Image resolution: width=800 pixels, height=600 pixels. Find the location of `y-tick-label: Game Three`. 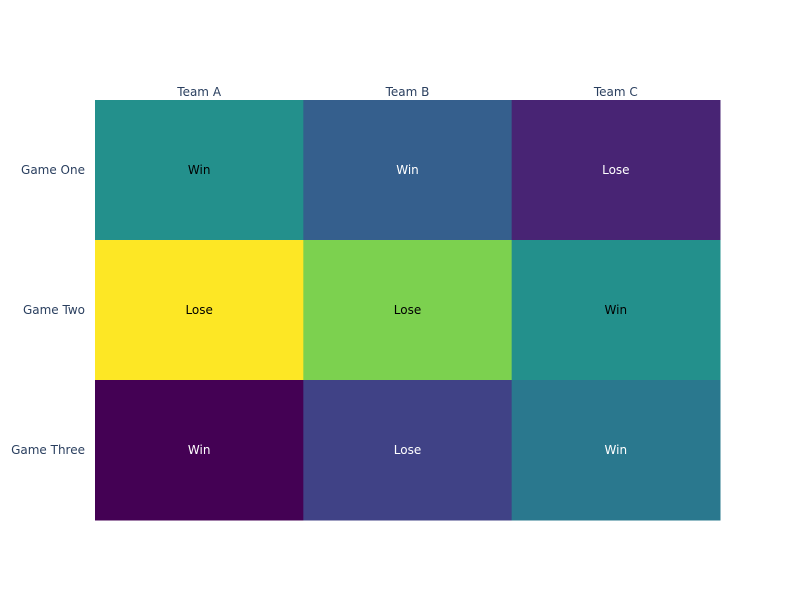

y-tick-label: Game Three is located at coordinates (48, 450).